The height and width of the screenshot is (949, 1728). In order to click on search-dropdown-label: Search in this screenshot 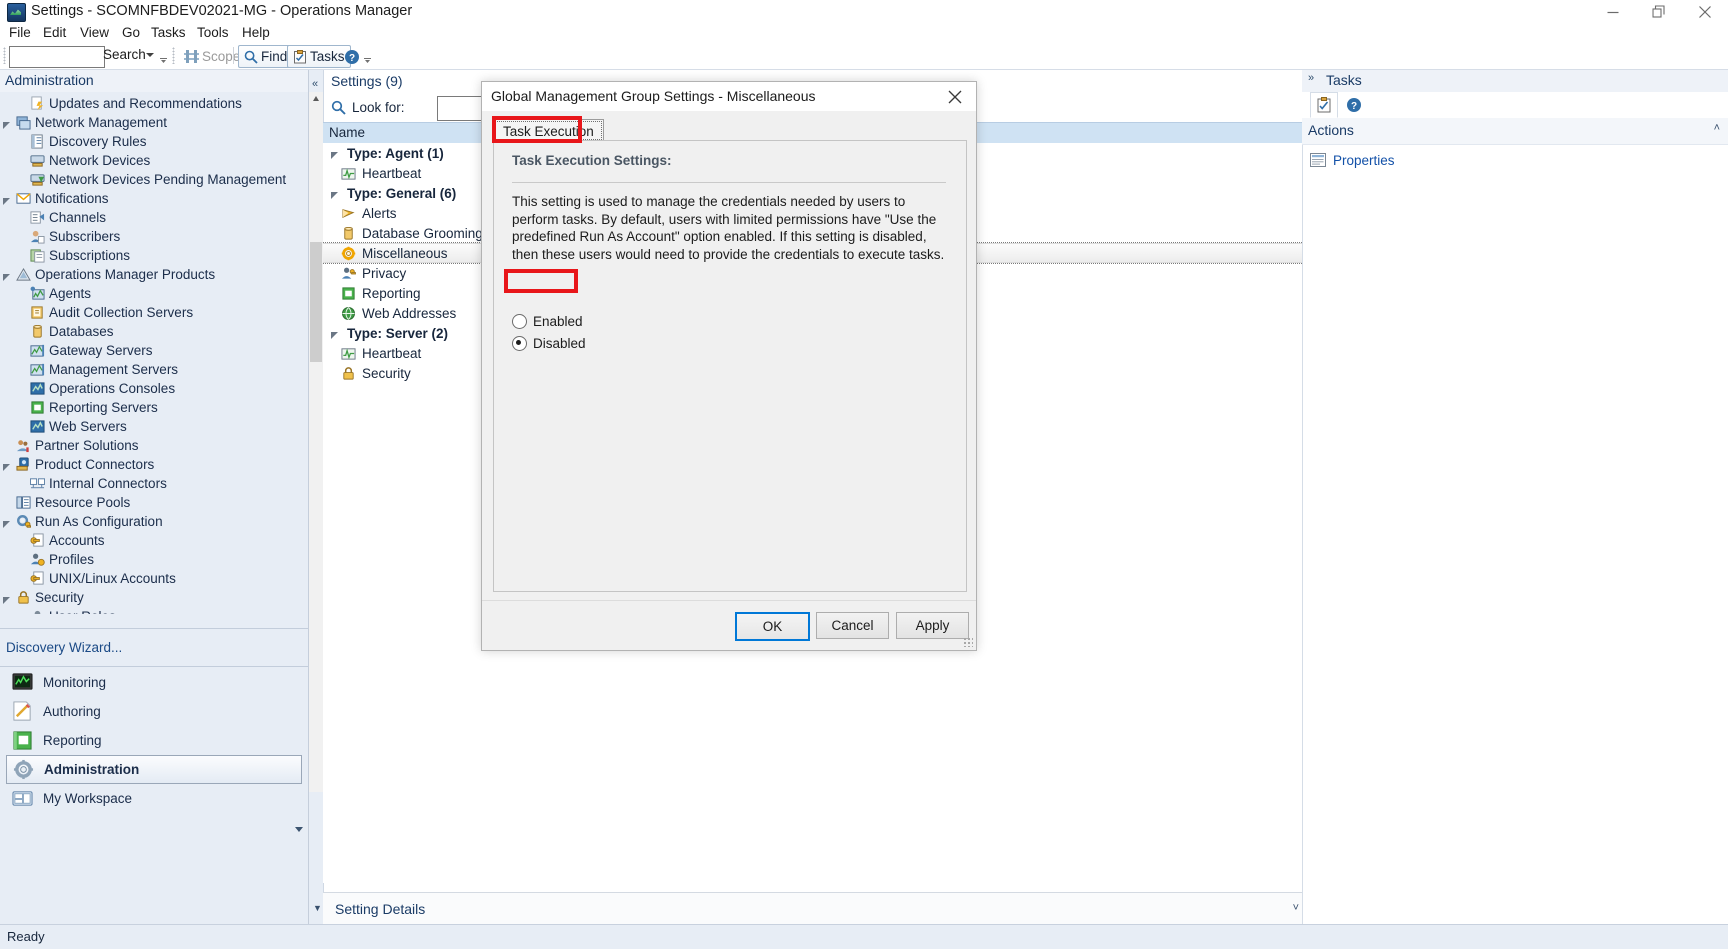, I will do `click(124, 54)`.